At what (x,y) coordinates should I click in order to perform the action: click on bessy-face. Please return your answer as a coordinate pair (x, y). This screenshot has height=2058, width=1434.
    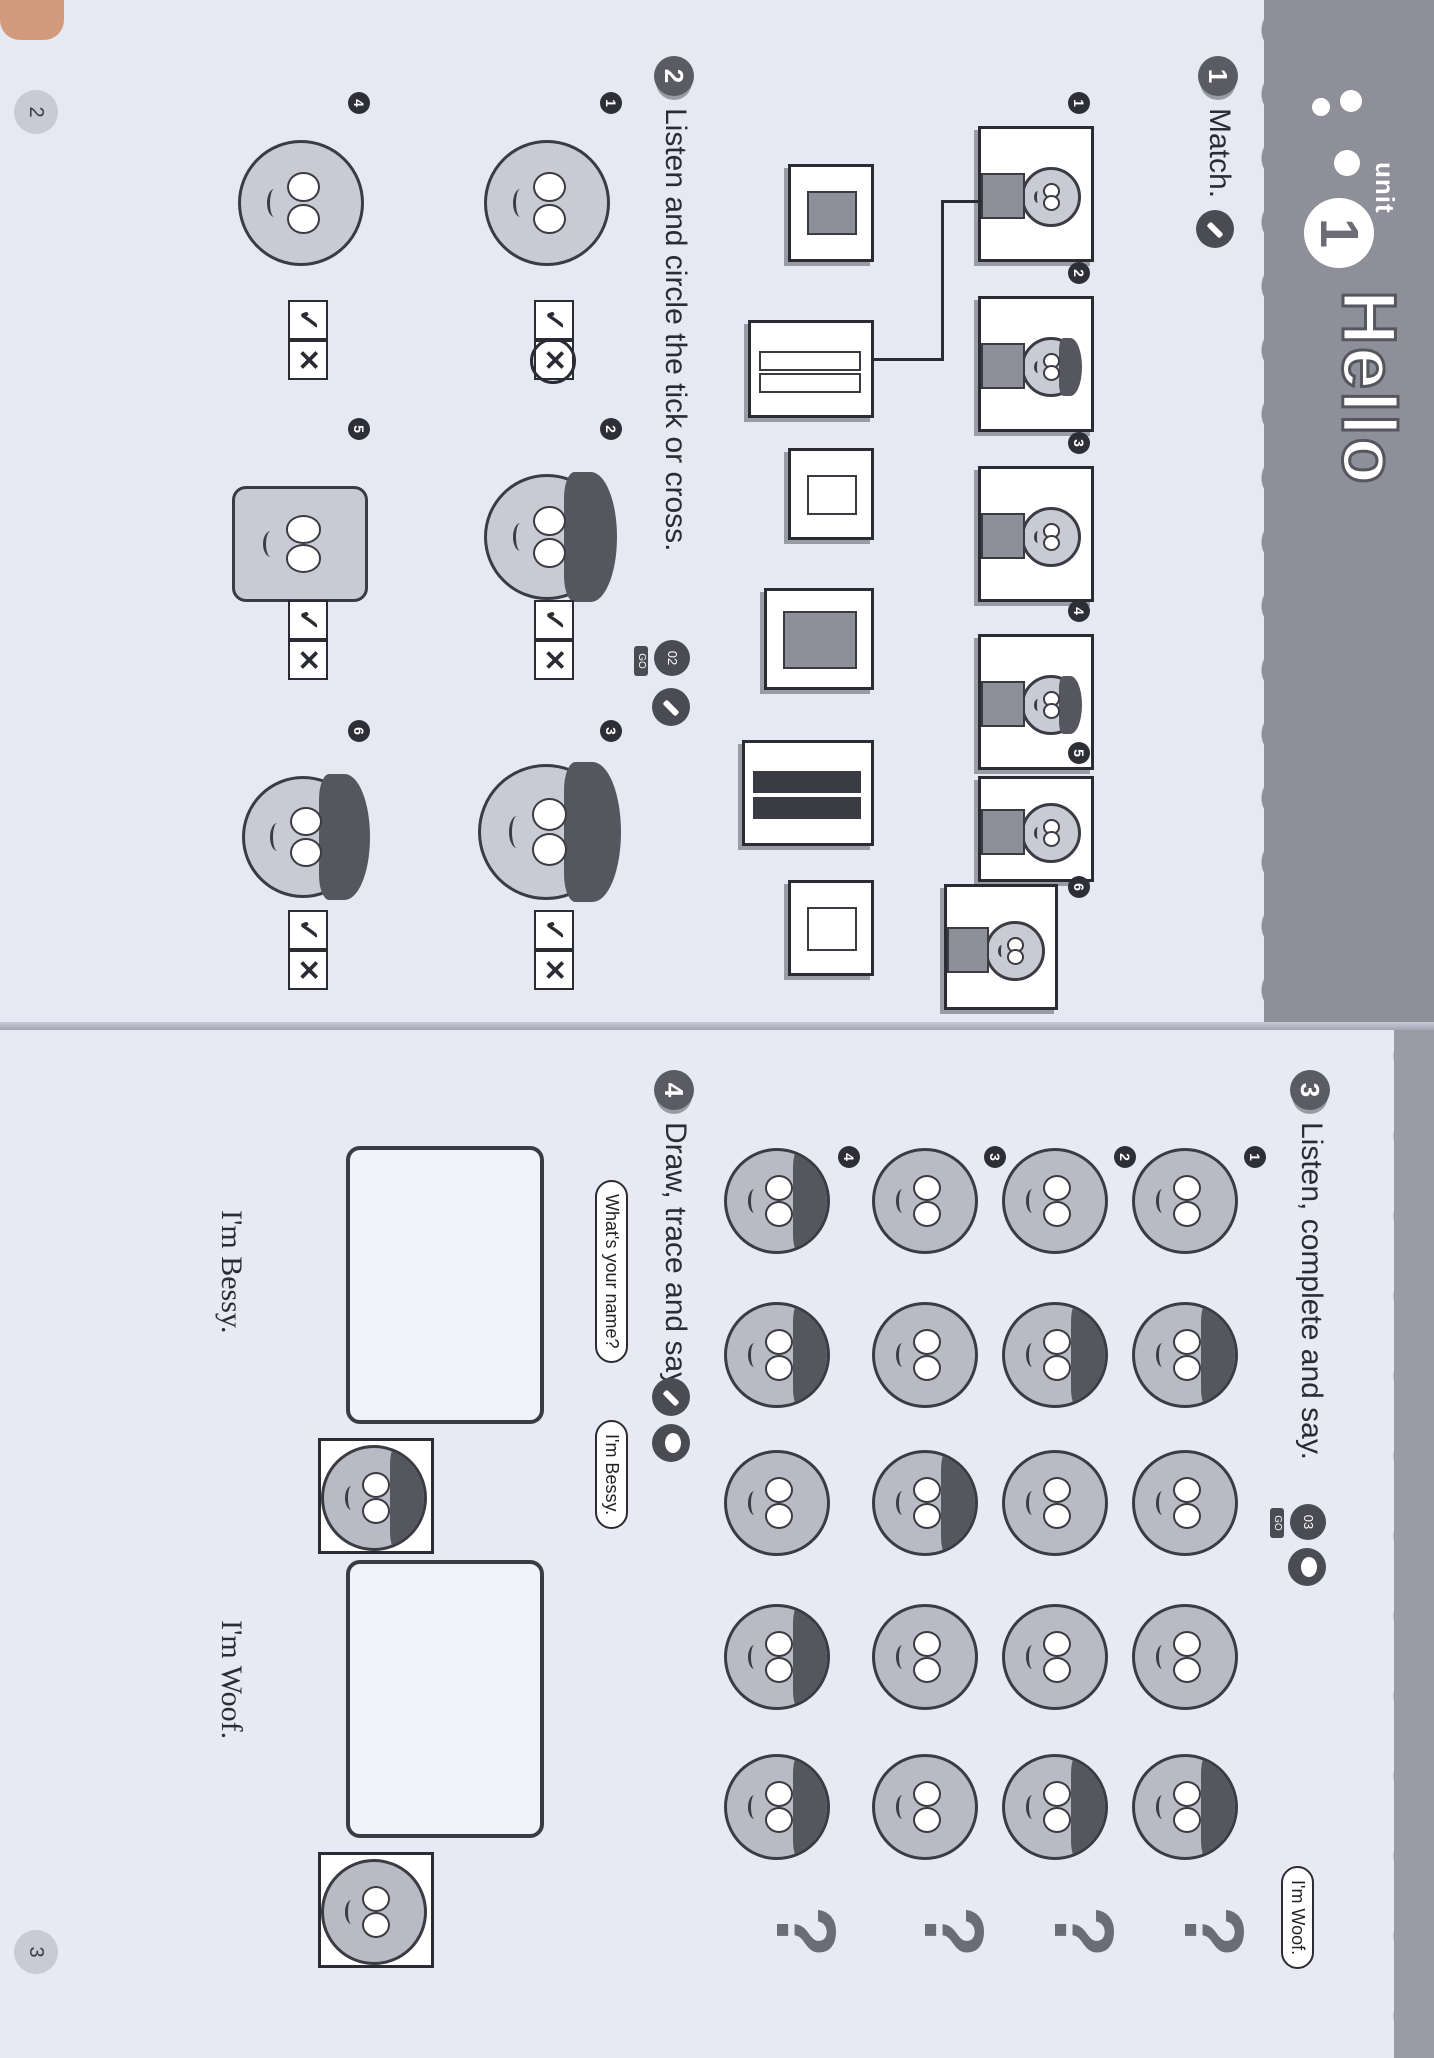
    Looking at the image, I should click on (374, 1498).